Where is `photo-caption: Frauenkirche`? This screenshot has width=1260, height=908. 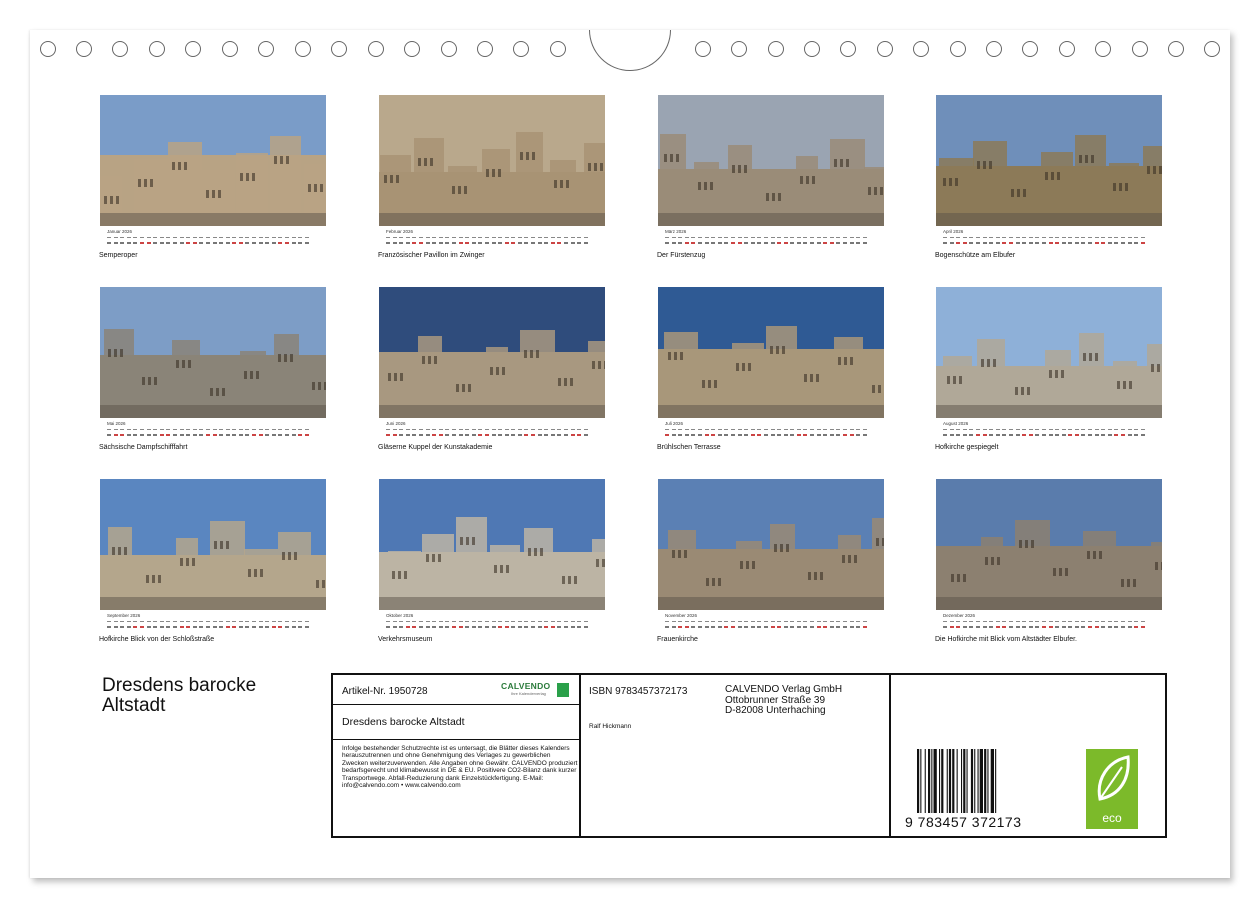 photo-caption: Frauenkirche is located at coordinates (677, 639).